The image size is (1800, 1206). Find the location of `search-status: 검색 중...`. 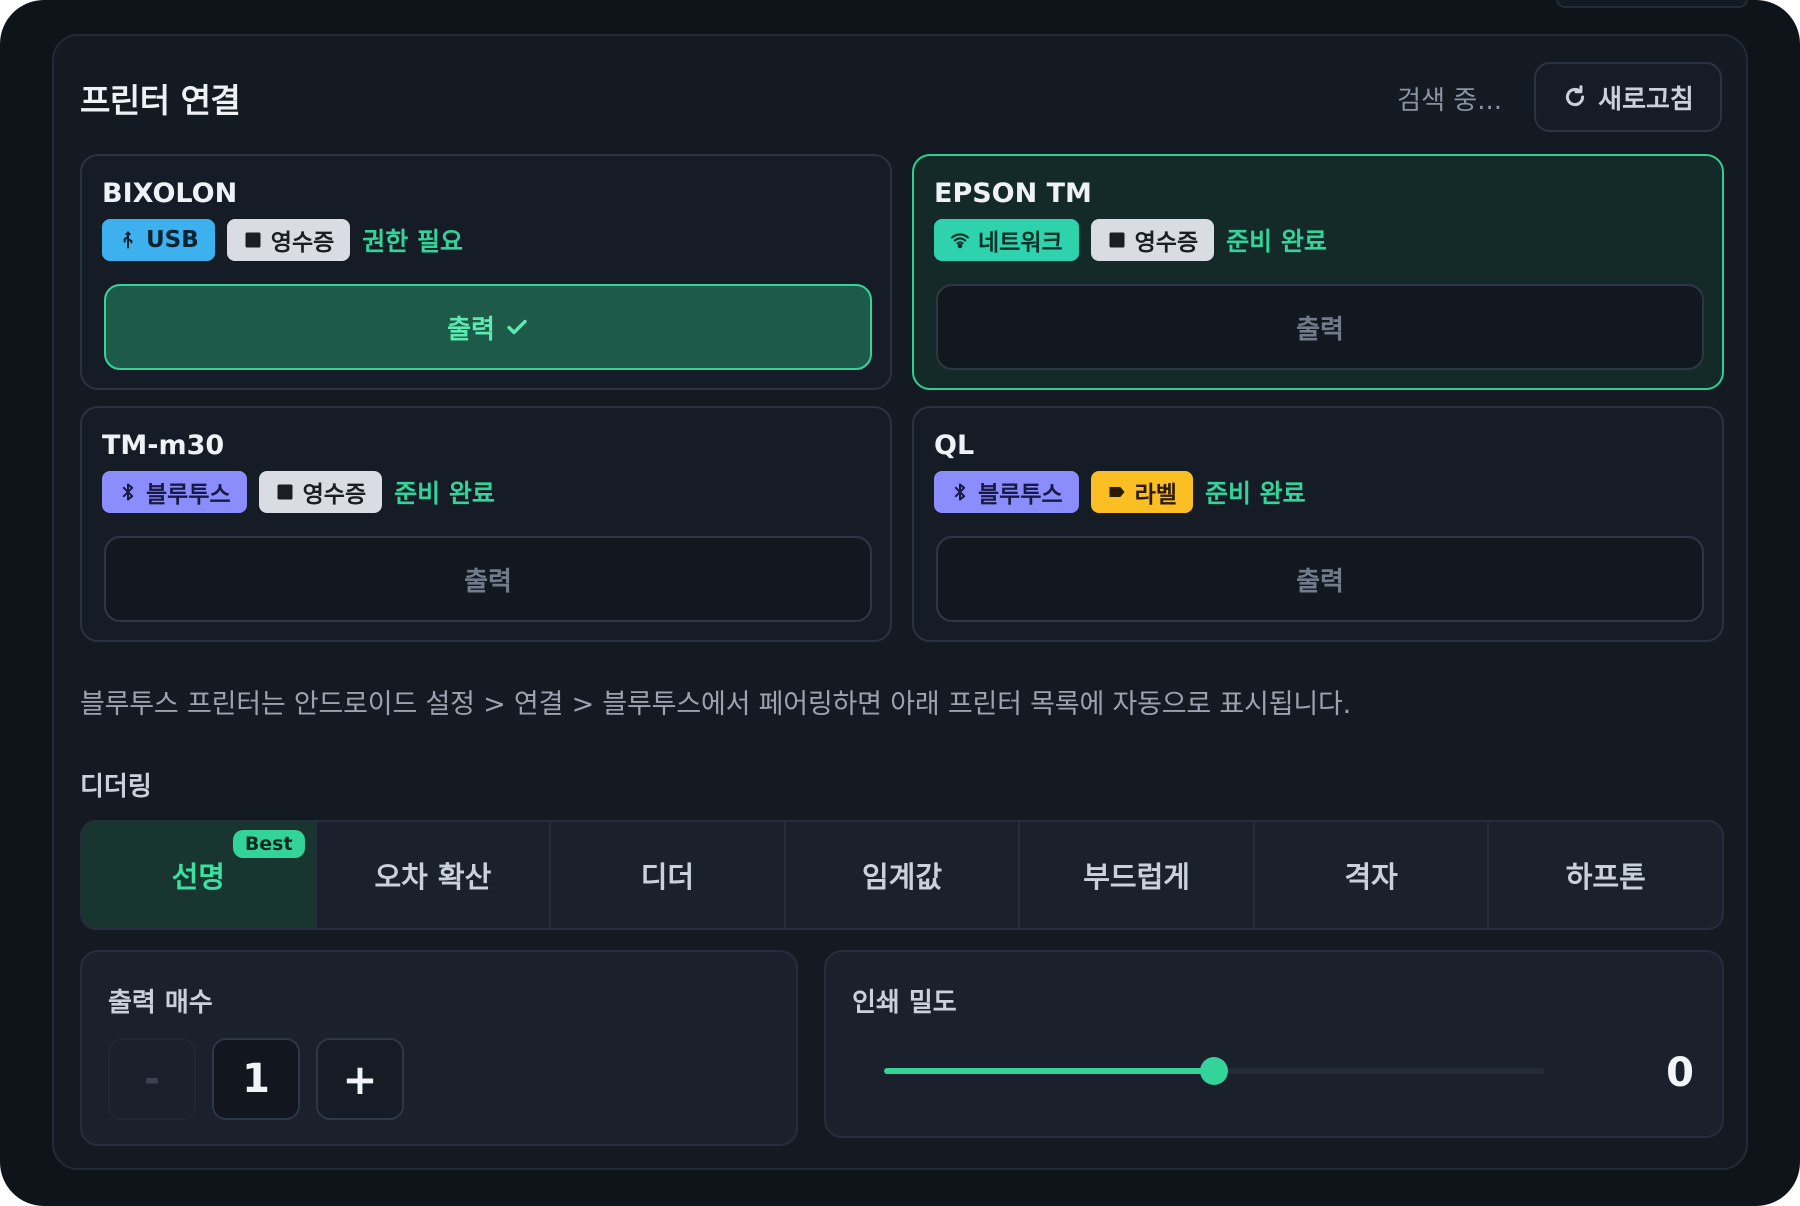

search-status: 검색 중... is located at coordinates (1449, 101).